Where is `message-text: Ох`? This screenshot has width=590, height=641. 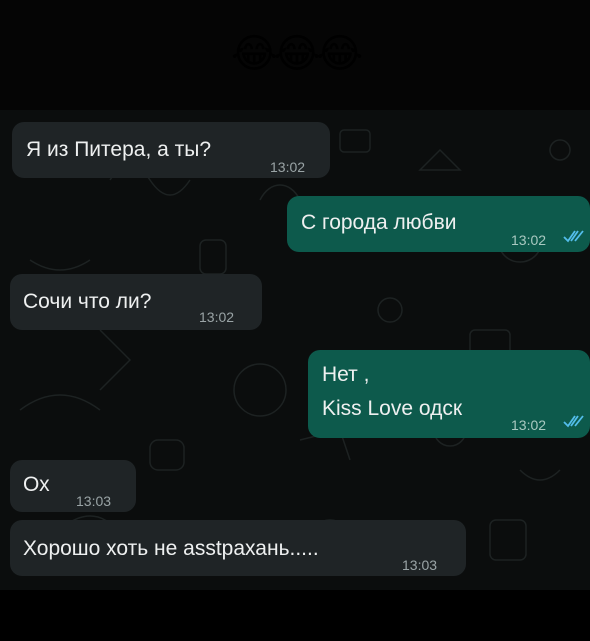
message-text: Ох is located at coordinates (36, 484).